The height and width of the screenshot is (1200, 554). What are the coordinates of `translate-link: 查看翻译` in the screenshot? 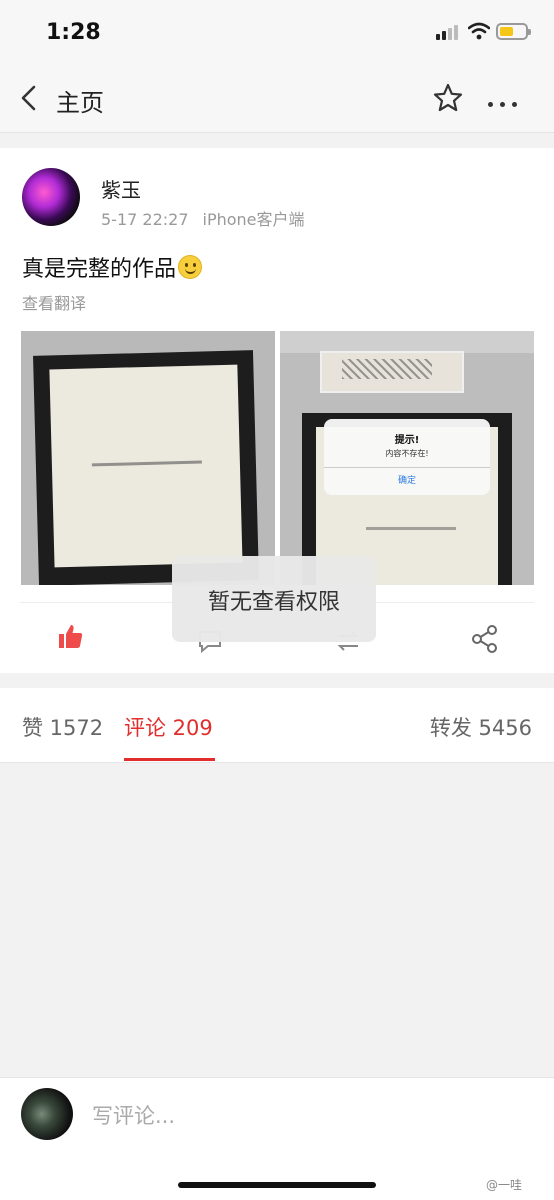 It's located at (54, 302).